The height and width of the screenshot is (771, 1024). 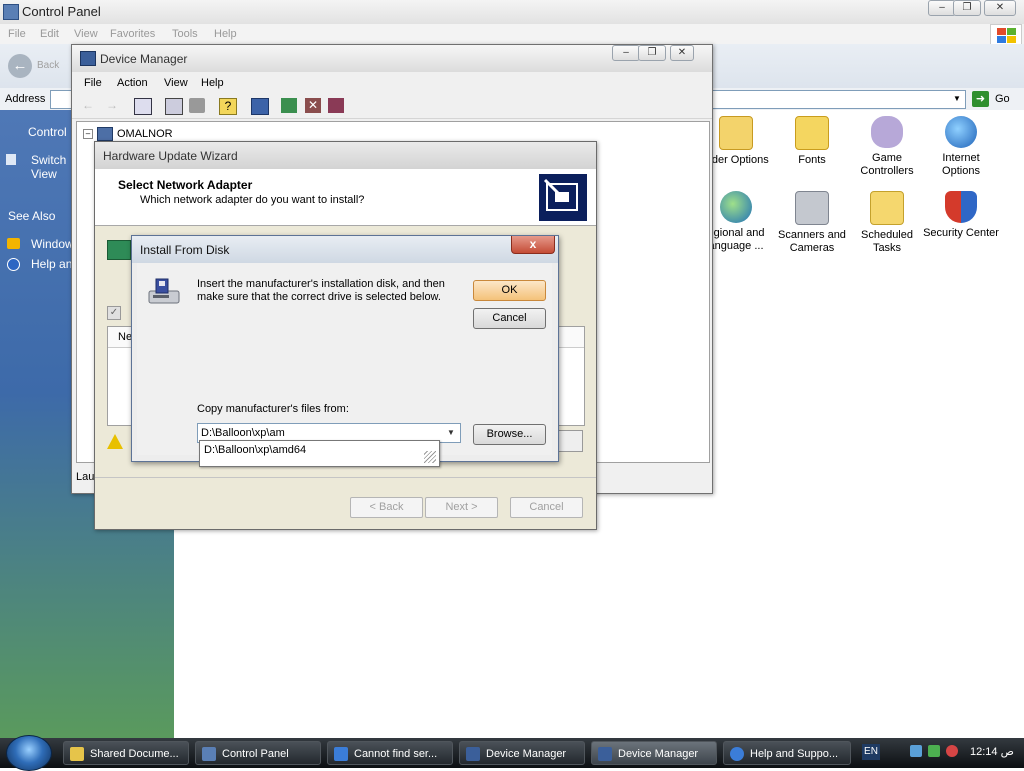 I want to click on address-dropdown-icon: ▼, so click(x=957, y=98).